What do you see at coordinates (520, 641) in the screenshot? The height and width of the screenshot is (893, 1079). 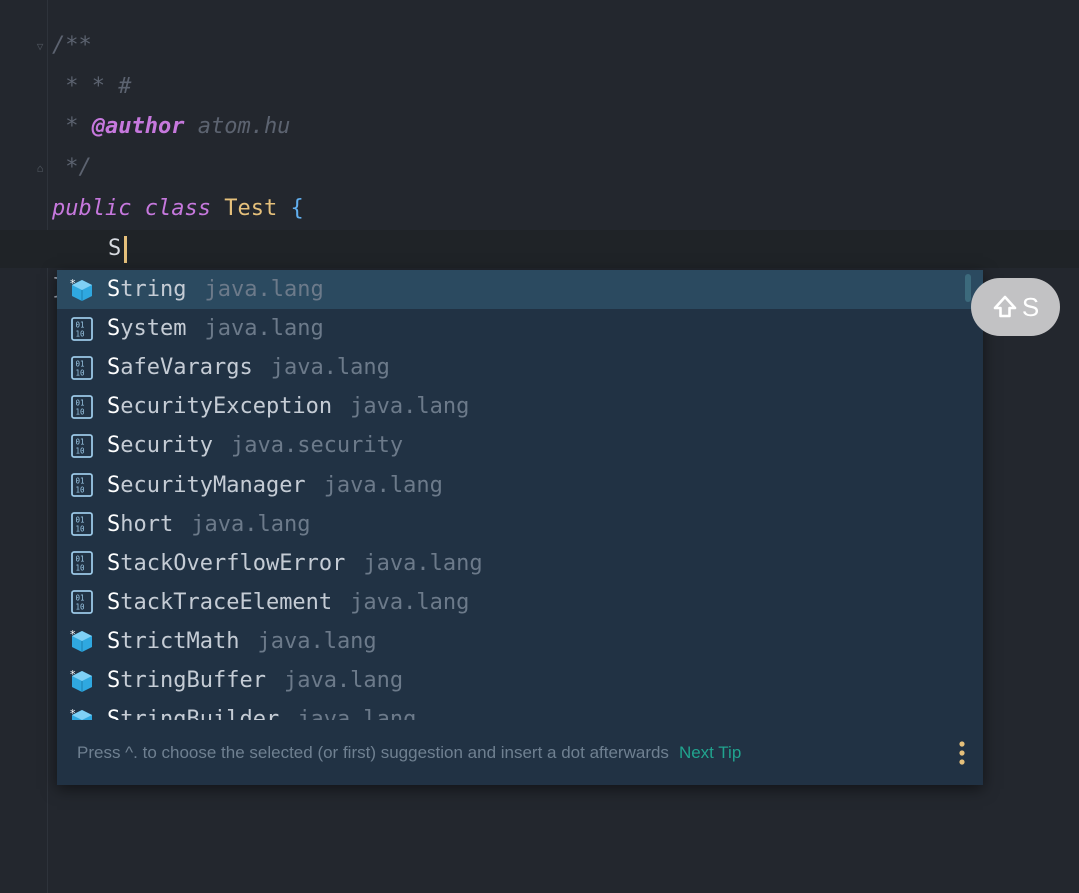 I see `completion-item: * StrictMath java.lang` at bounding box center [520, 641].